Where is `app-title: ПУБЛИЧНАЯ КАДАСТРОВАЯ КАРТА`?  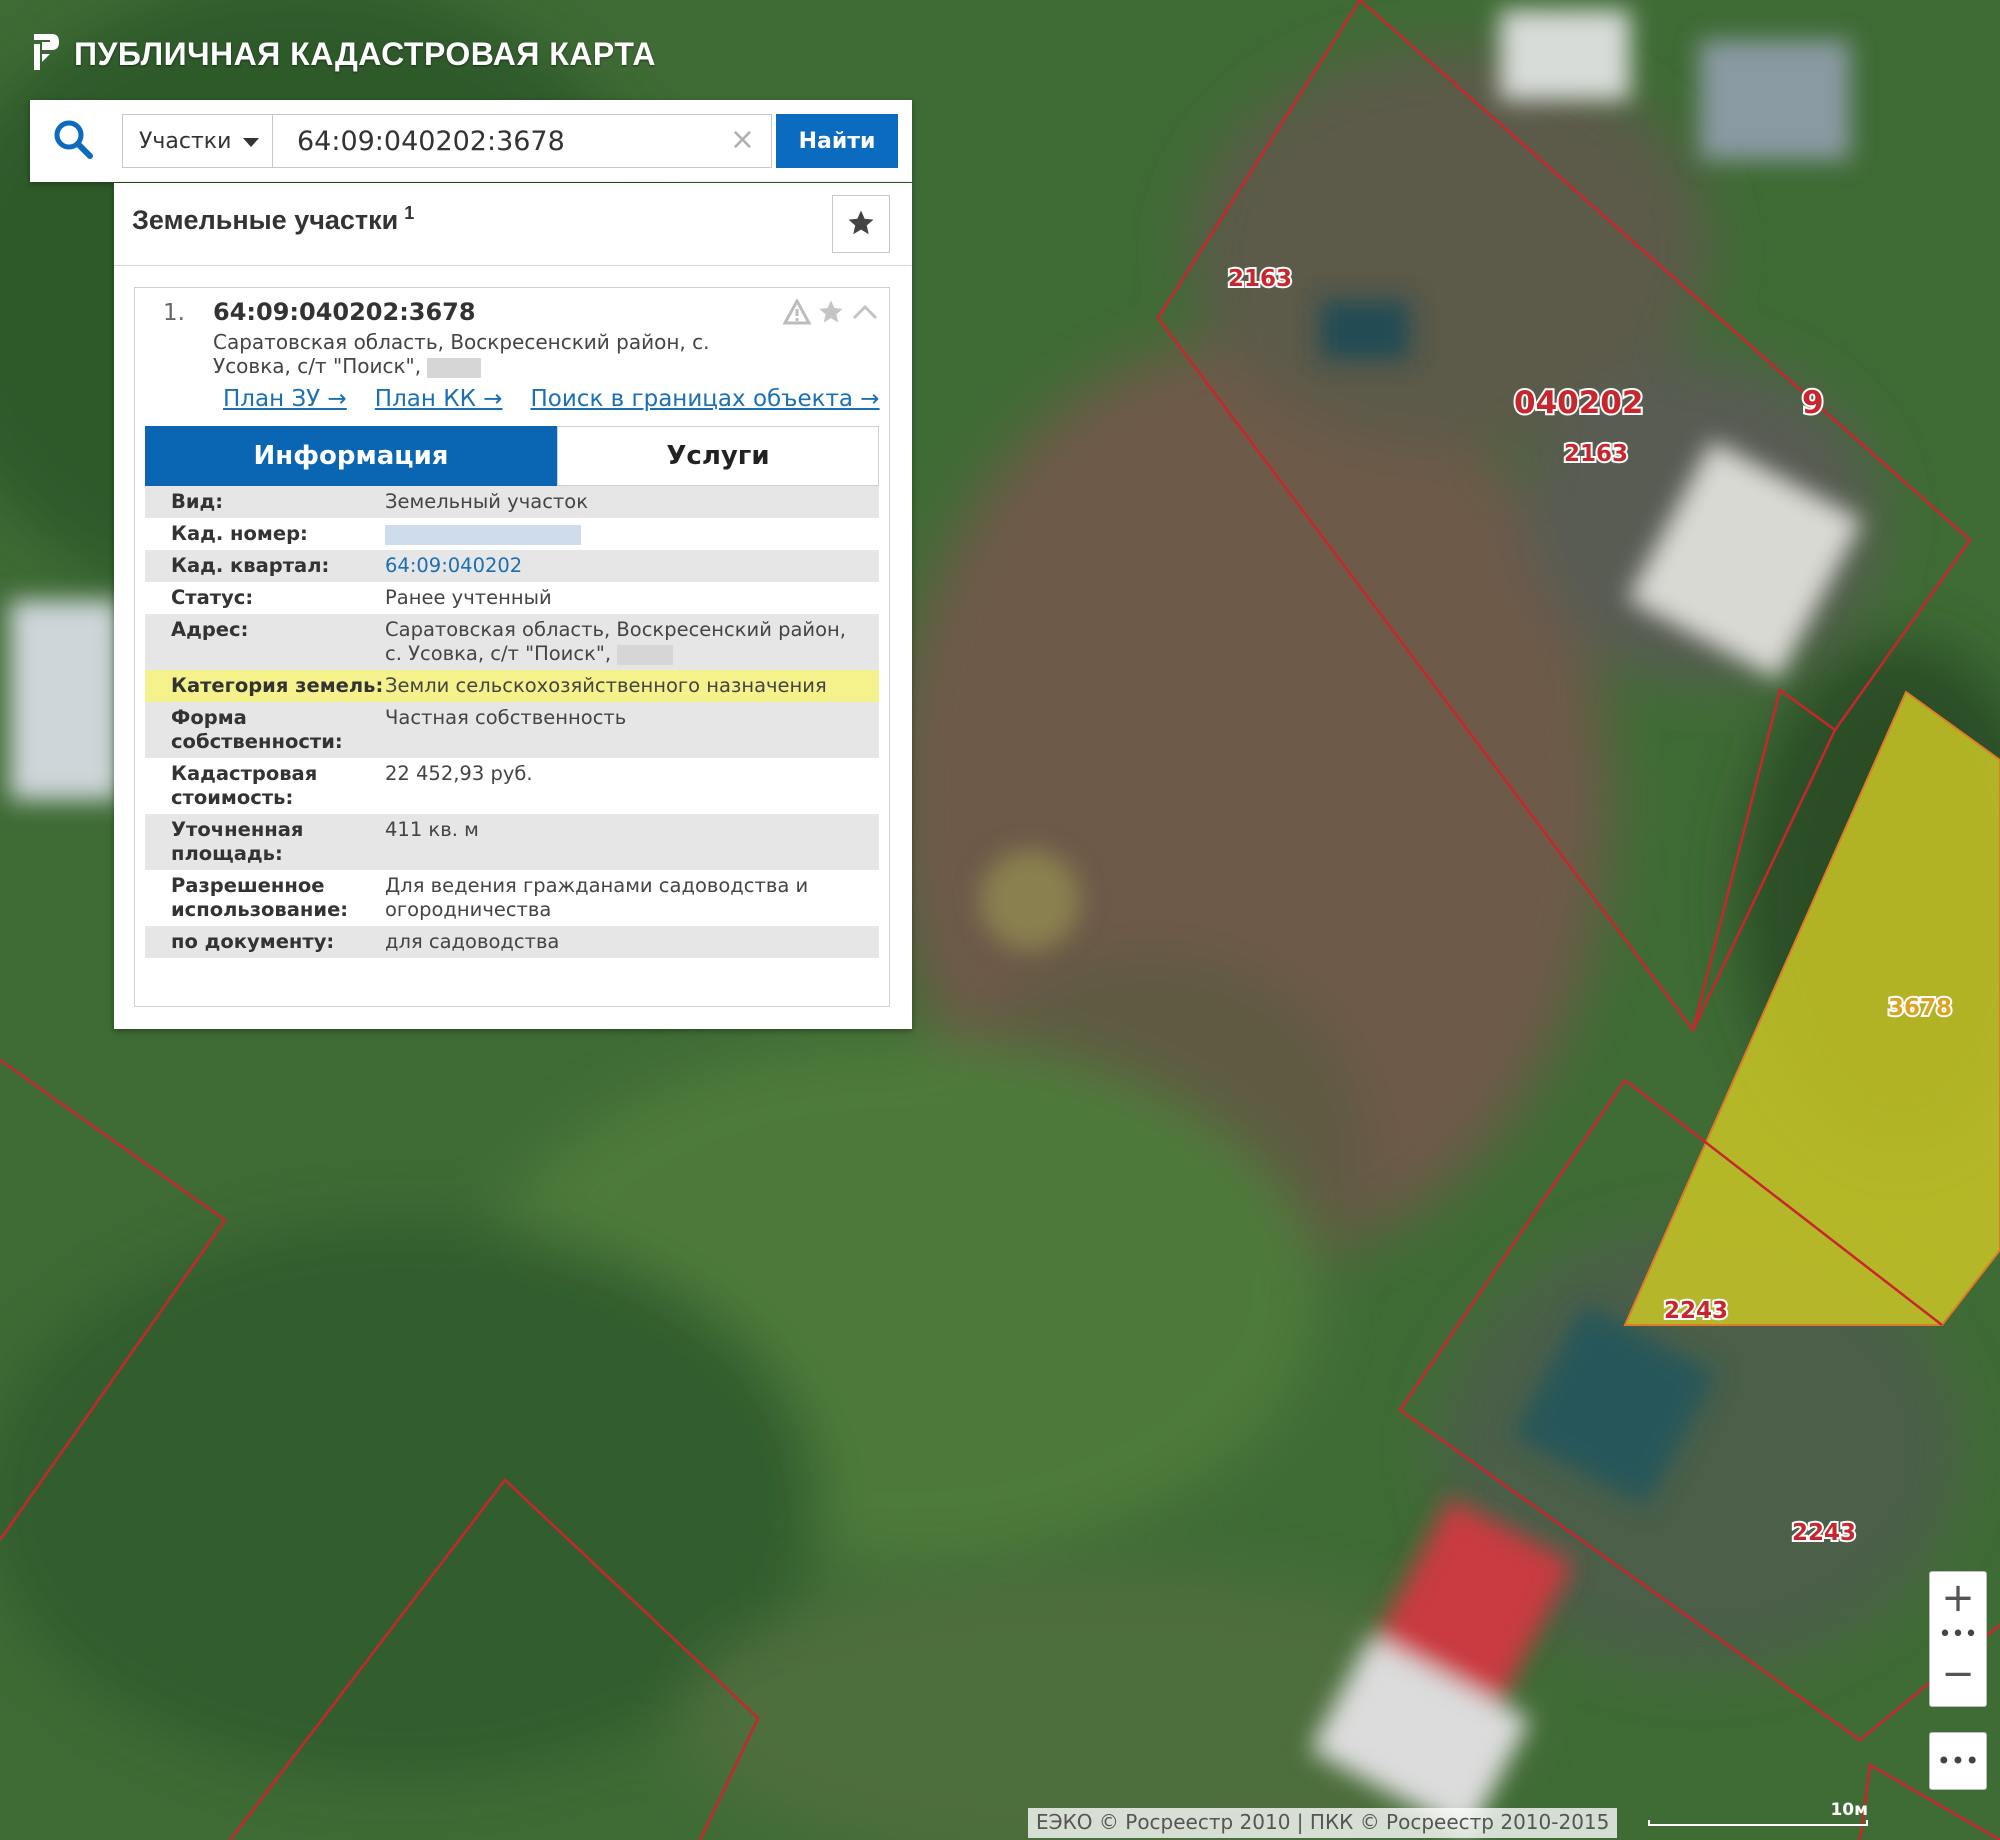 app-title: ПУБЛИЧНАЯ КАДАСТРОВАЯ КАРТА is located at coordinates (365, 53).